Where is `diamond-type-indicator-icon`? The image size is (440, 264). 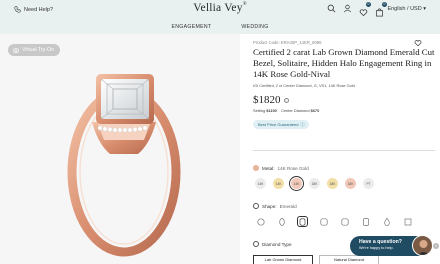 diamond-type-indicator-icon is located at coordinates (256, 244).